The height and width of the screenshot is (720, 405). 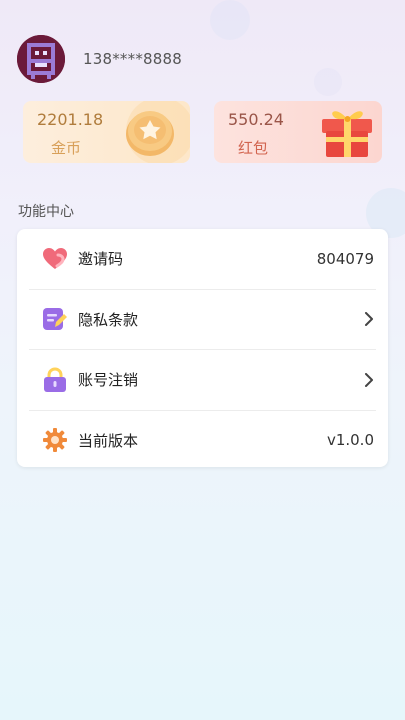 What do you see at coordinates (202, 380) in the screenshot?
I see `menu-item-delete-account: 账号注销` at bounding box center [202, 380].